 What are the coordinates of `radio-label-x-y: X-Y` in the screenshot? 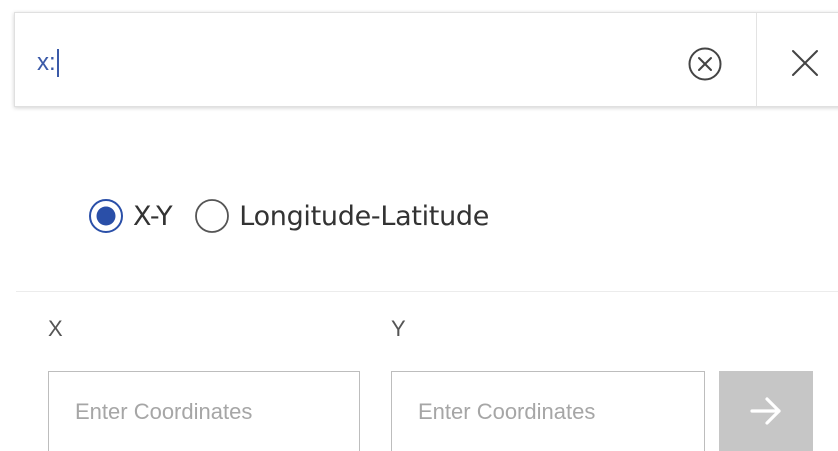 It's located at (153, 216).